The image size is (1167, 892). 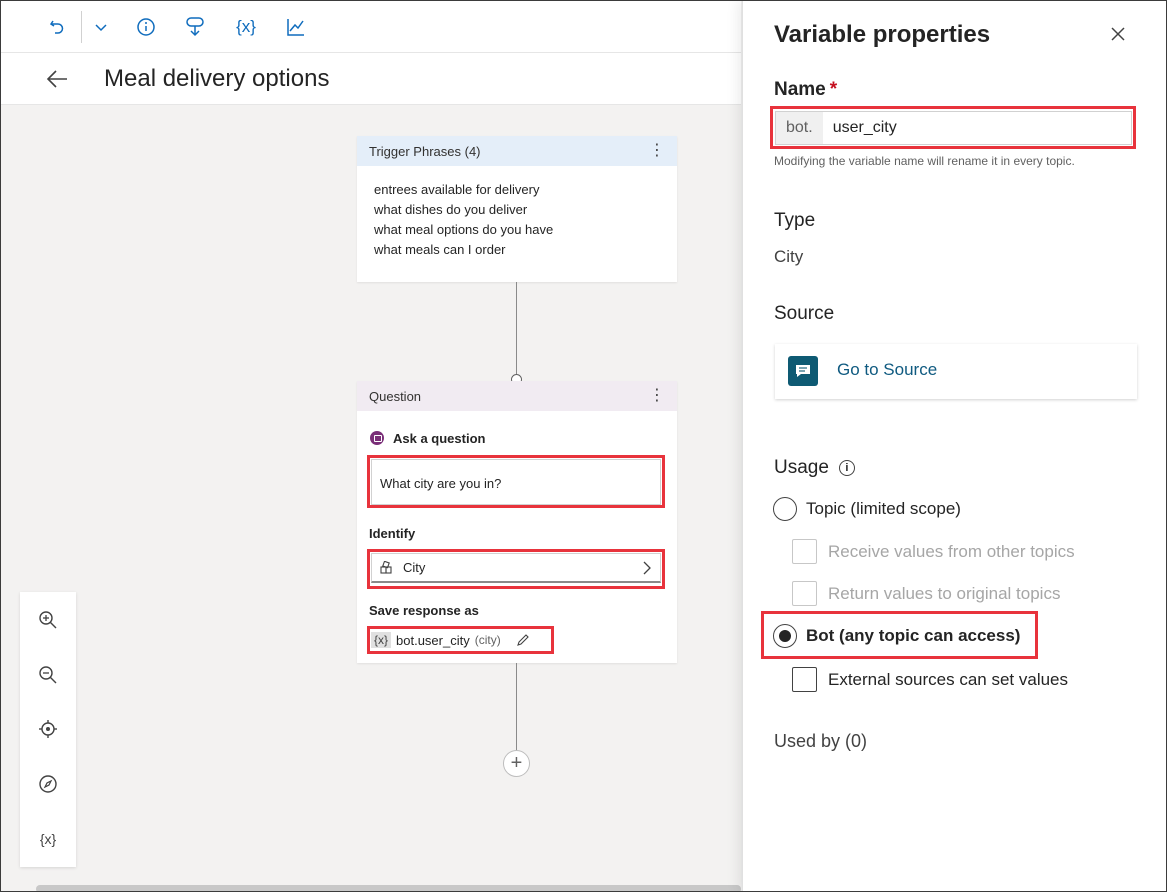 I want to click on zoom-in-icon, so click(x=48, y=620).